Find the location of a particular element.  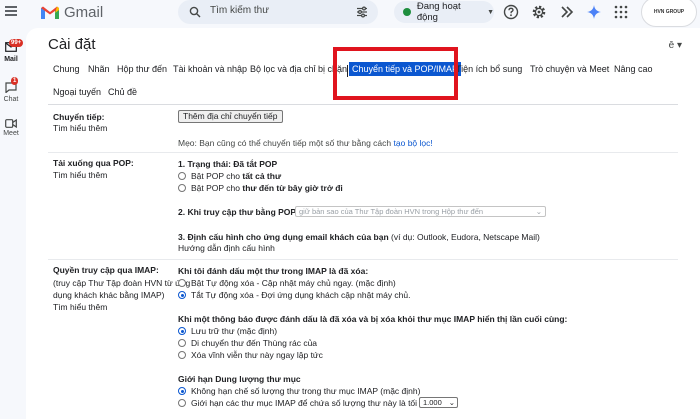

autoexpunge-on-radio is located at coordinates (182, 283).